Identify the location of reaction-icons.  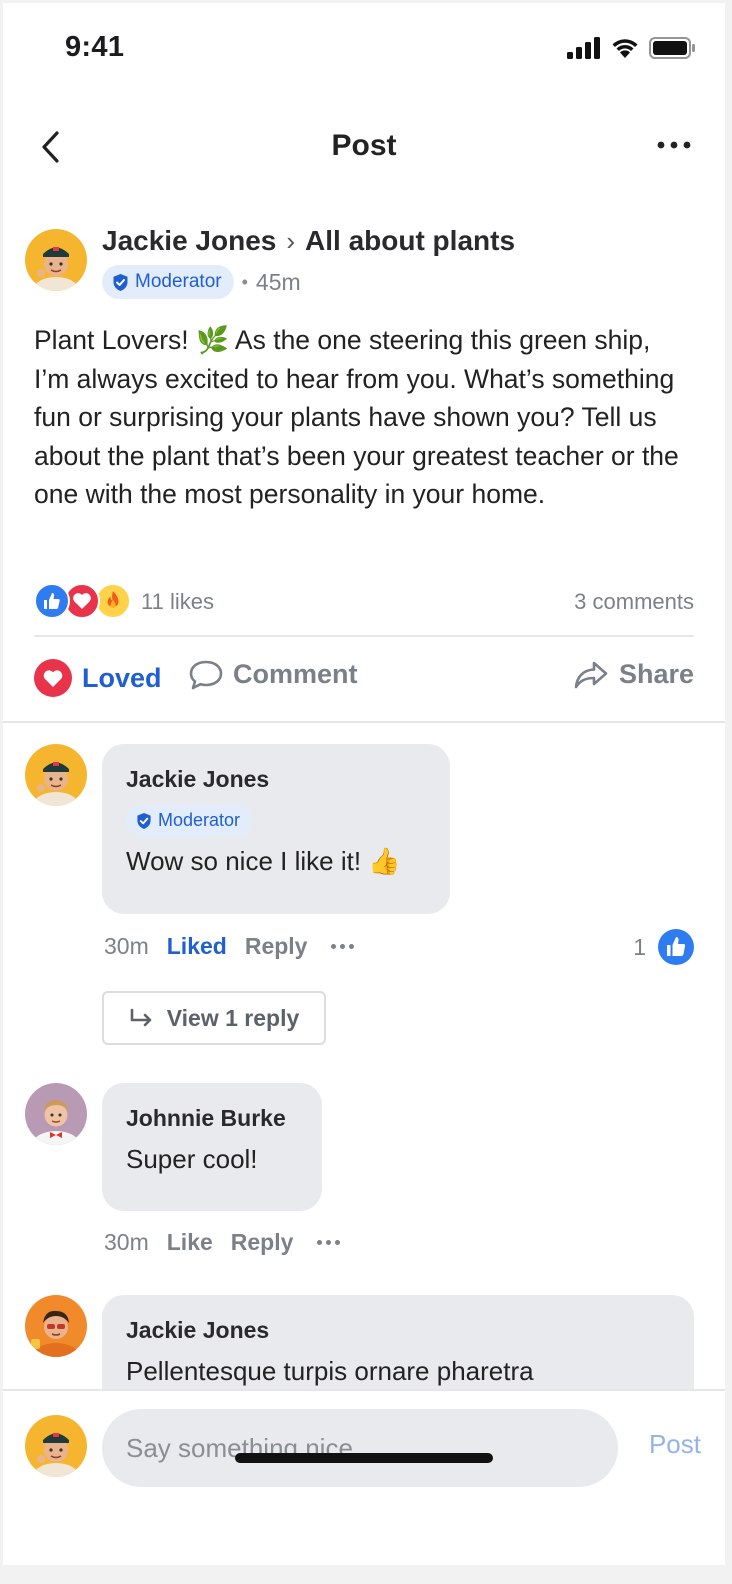
(84, 603).